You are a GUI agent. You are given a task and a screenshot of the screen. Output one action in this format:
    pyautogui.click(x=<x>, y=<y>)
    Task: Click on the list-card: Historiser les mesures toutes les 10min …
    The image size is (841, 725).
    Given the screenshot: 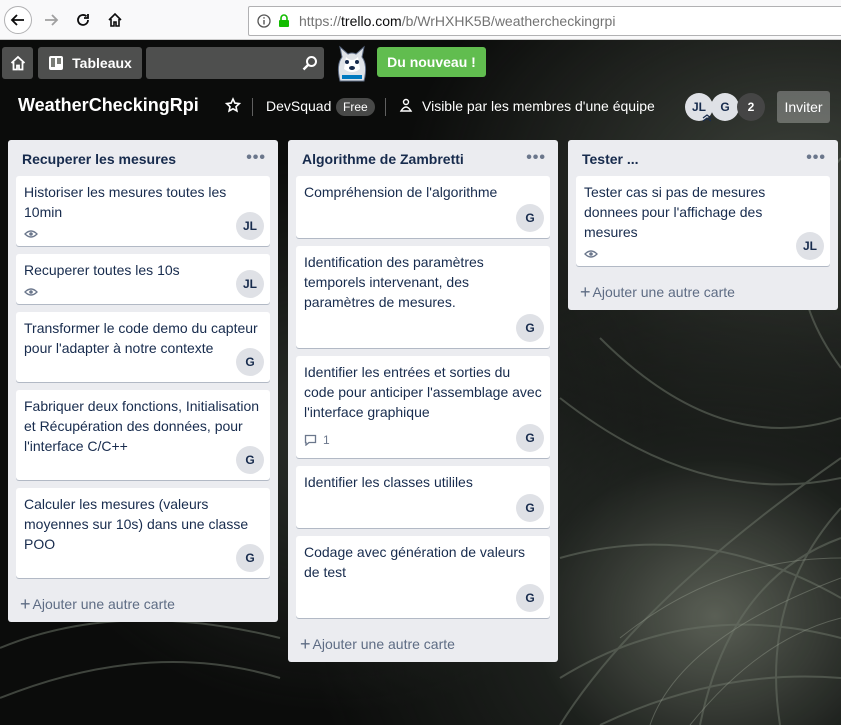 What is the action you would take?
    pyautogui.click(x=143, y=211)
    